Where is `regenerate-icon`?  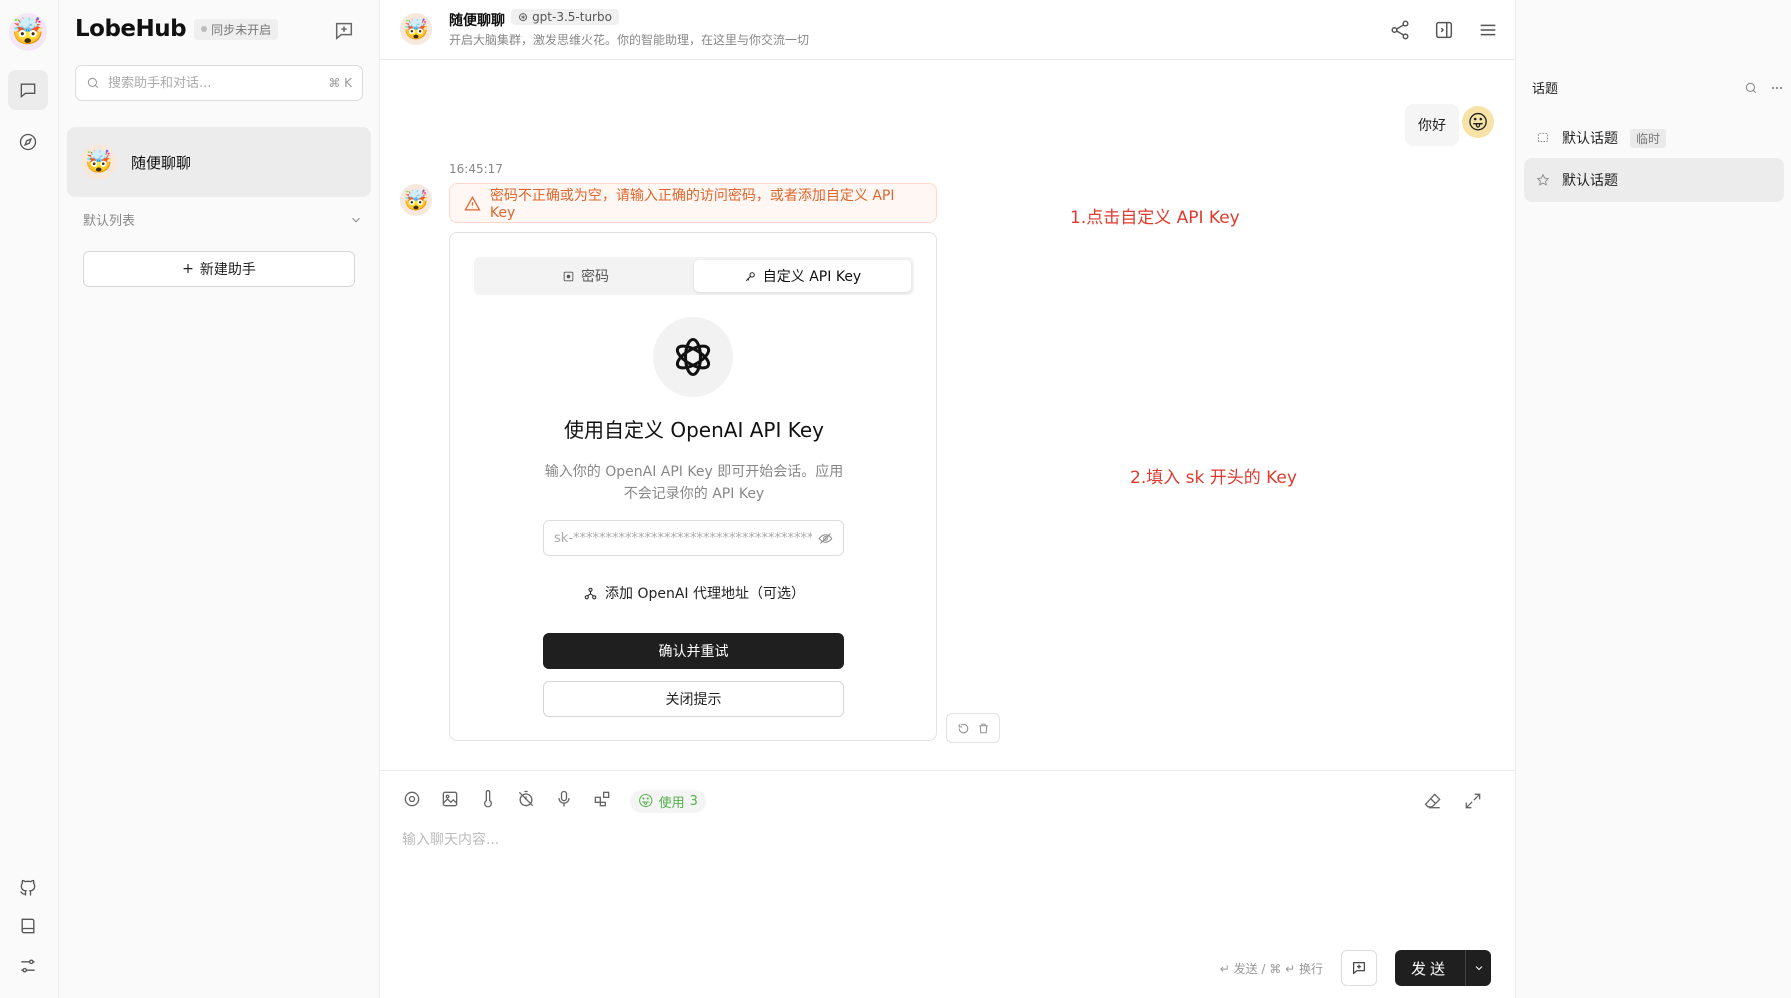 regenerate-icon is located at coordinates (963, 728).